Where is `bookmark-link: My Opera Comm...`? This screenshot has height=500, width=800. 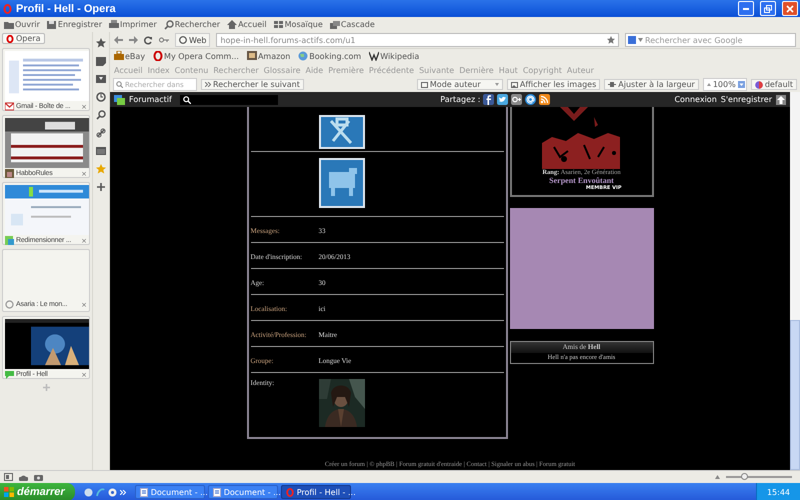
bookmark-link: My Opera Comm... is located at coordinates (196, 56).